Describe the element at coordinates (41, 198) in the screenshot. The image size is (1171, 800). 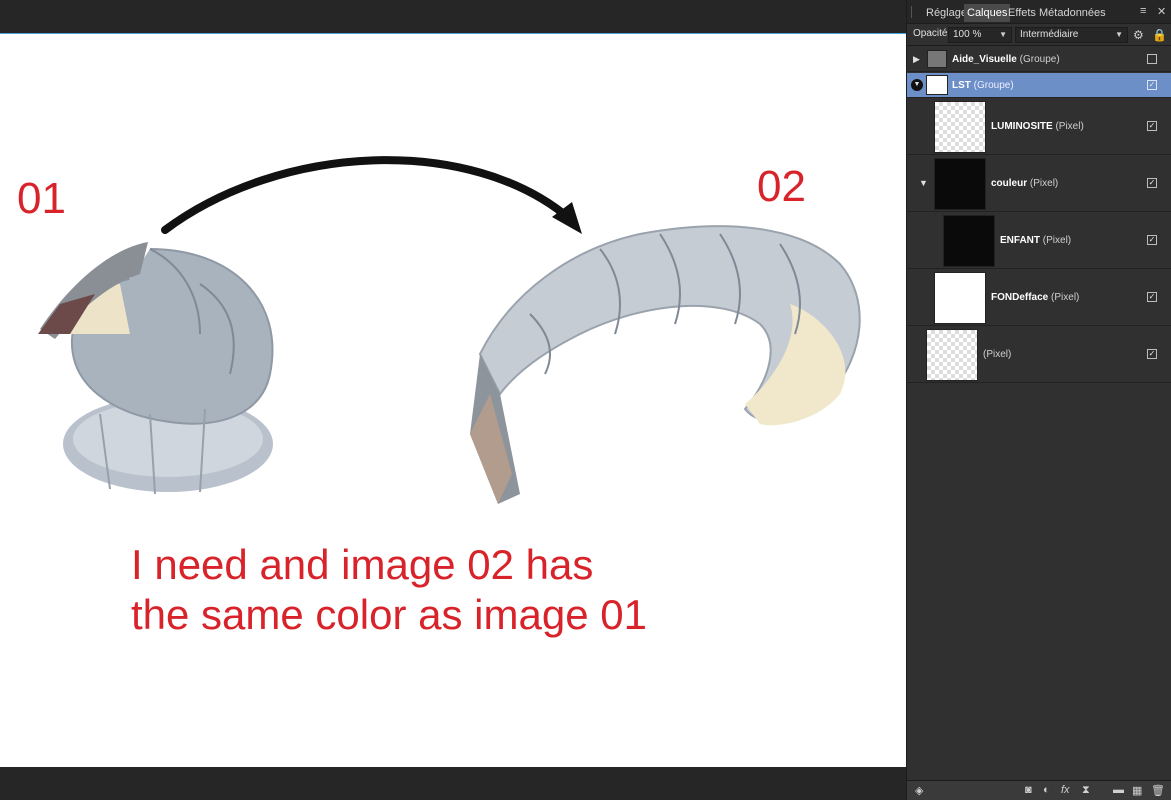
I see `image-label-01: 01` at that location.